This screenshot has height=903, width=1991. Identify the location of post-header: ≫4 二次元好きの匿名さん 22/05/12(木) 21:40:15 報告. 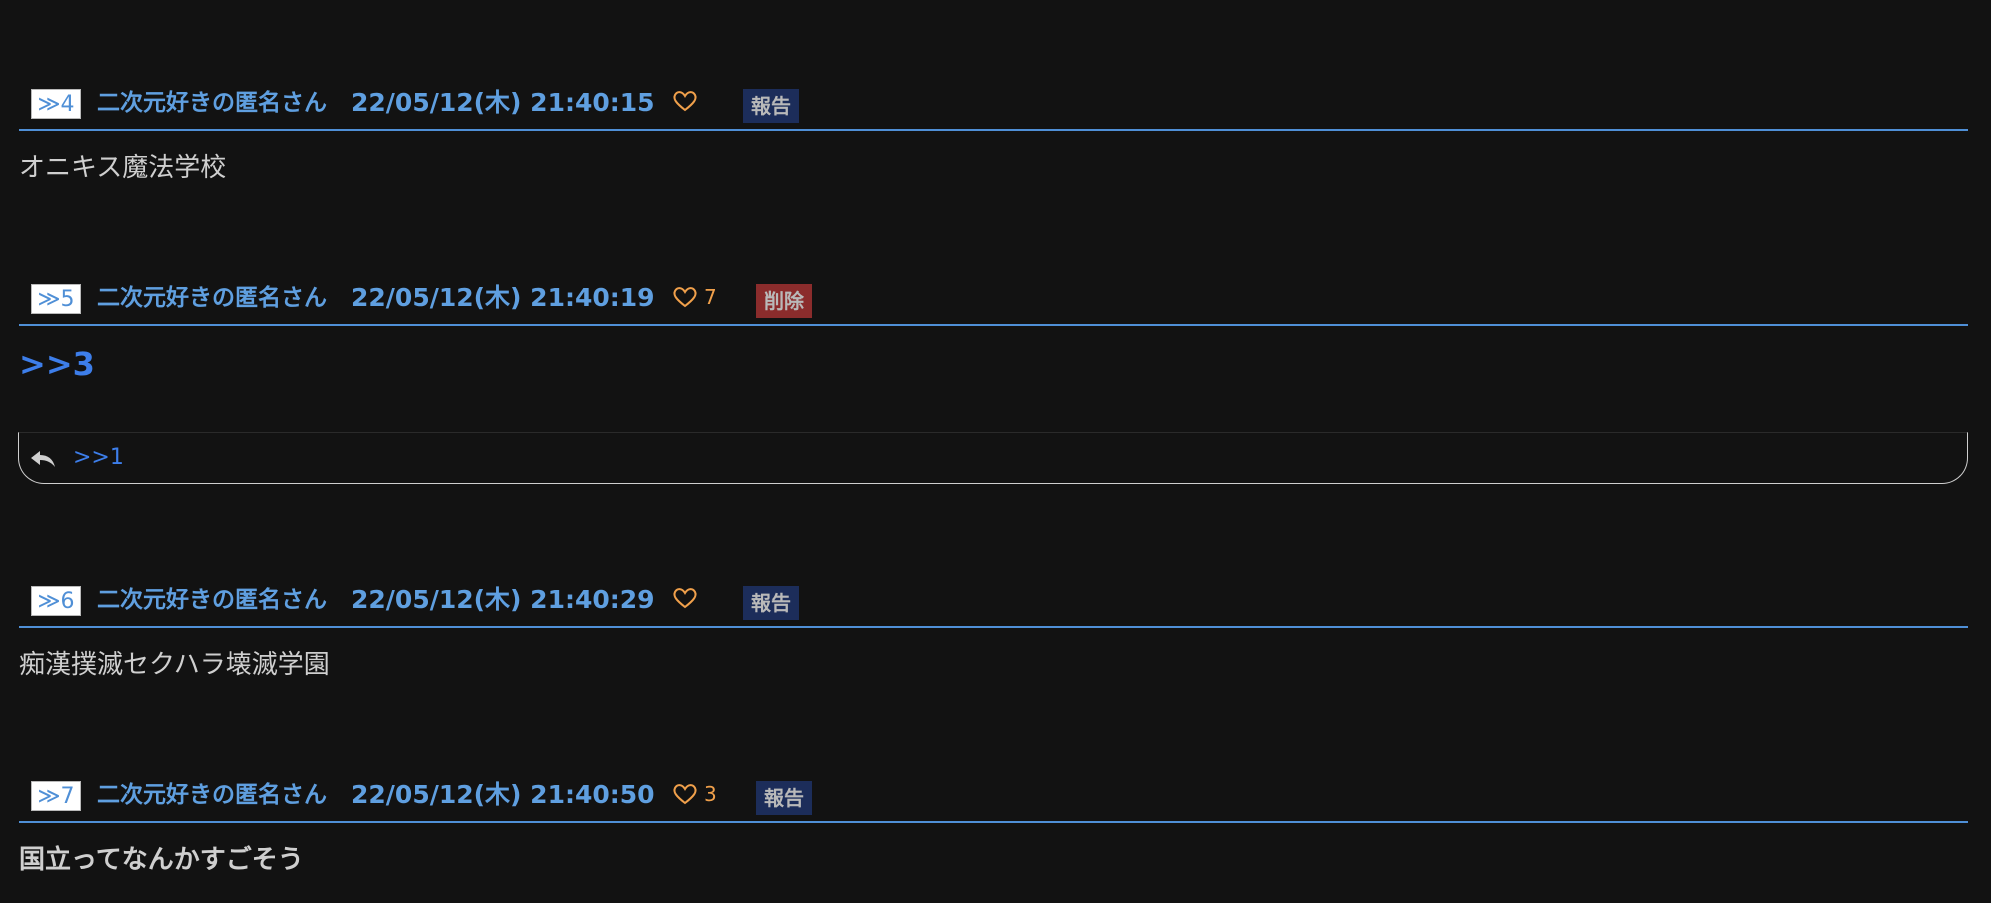
(993, 105).